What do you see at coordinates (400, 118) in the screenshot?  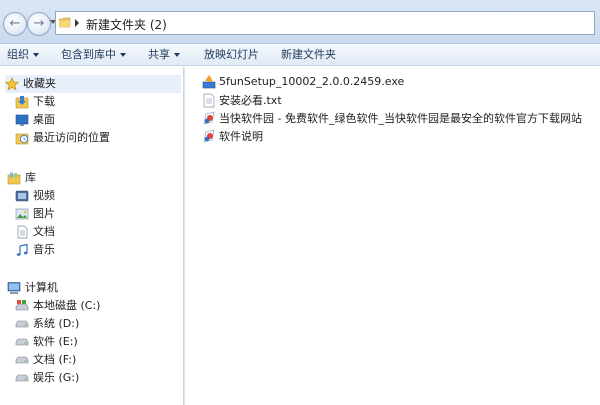 I see `file-name: 当快软件园 - 免费软件_绿色软件_当快软件园是最安全的软件官方下载网站` at bounding box center [400, 118].